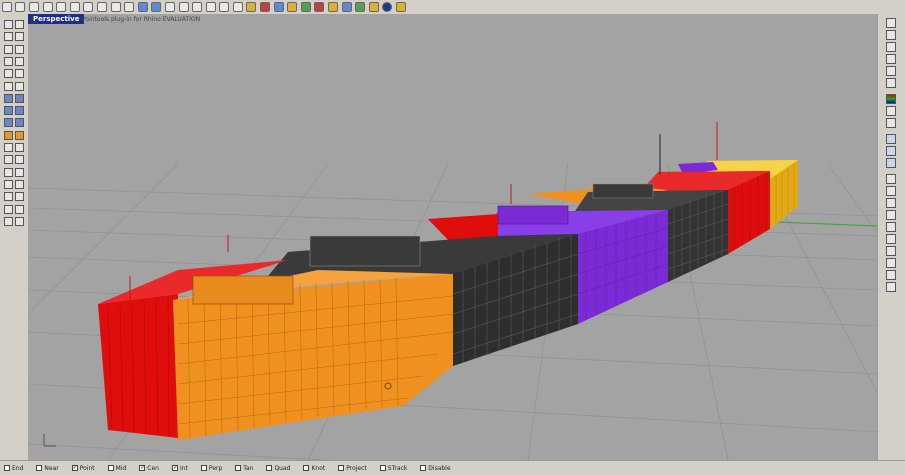  I want to click on osnap-project: Project, so click(352, 468).